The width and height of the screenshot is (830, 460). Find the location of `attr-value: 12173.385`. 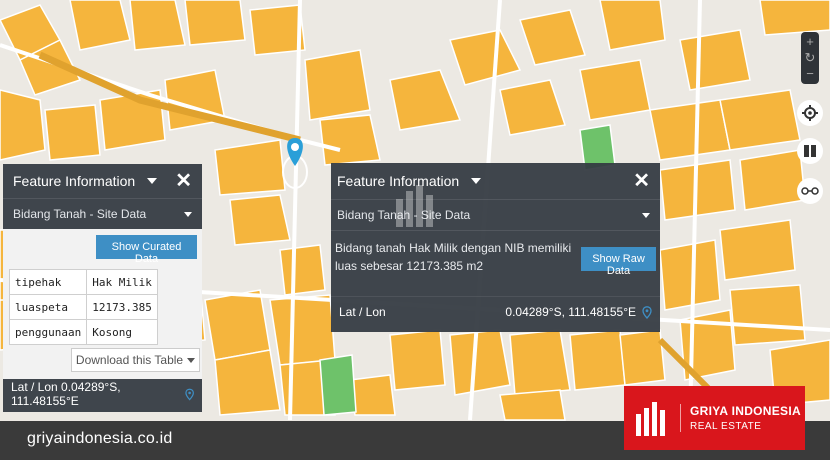

attr-value: 12173.385 is located at coordinates (122, 307).